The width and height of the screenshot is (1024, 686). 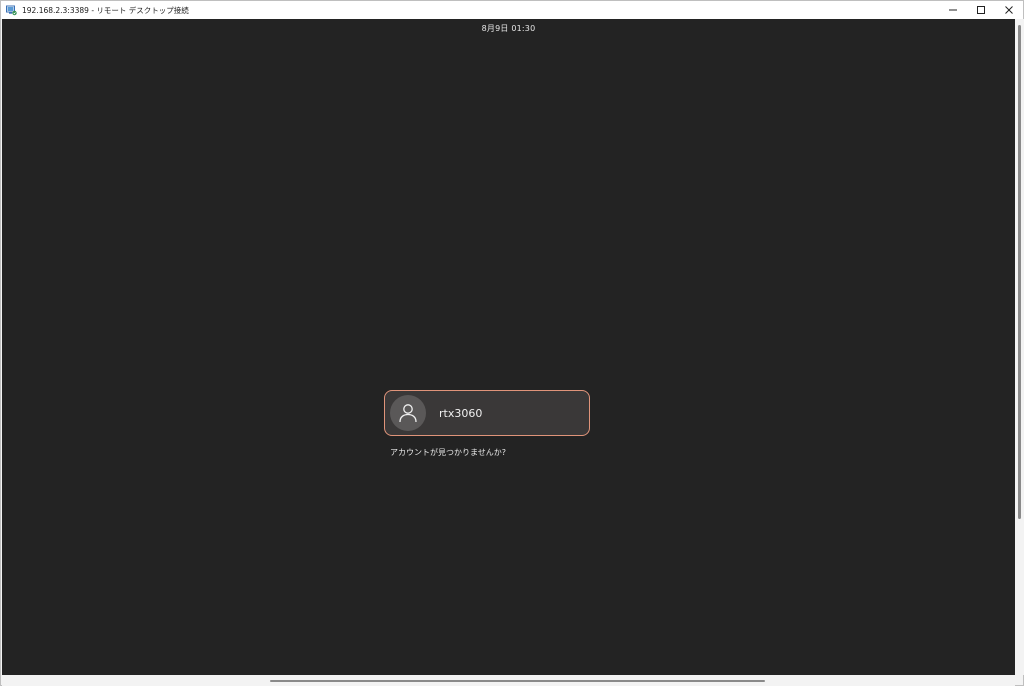 I want to click on username-label: rtx3060, so click(x=461, y=413).